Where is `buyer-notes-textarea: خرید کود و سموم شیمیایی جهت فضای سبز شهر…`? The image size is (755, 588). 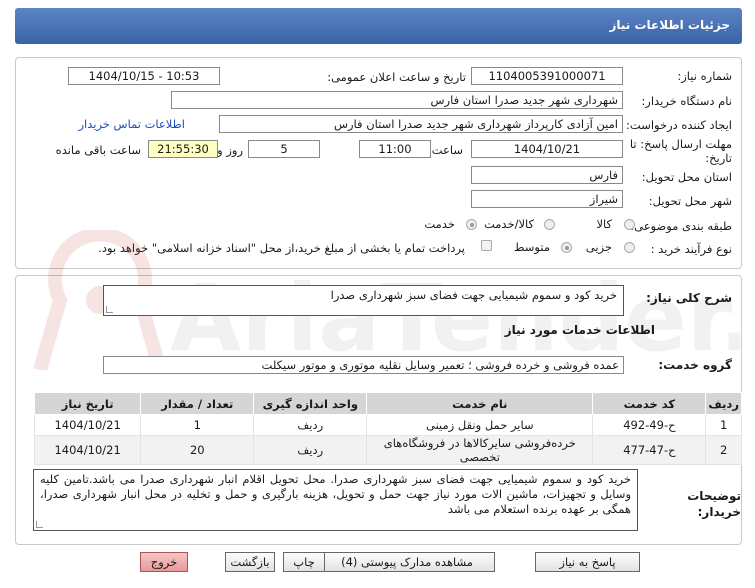 buyer-notes-textarea: خرید کود و سموم شیمیایی جهت فضای سبز شهر… is located at coordinates (335, 500).